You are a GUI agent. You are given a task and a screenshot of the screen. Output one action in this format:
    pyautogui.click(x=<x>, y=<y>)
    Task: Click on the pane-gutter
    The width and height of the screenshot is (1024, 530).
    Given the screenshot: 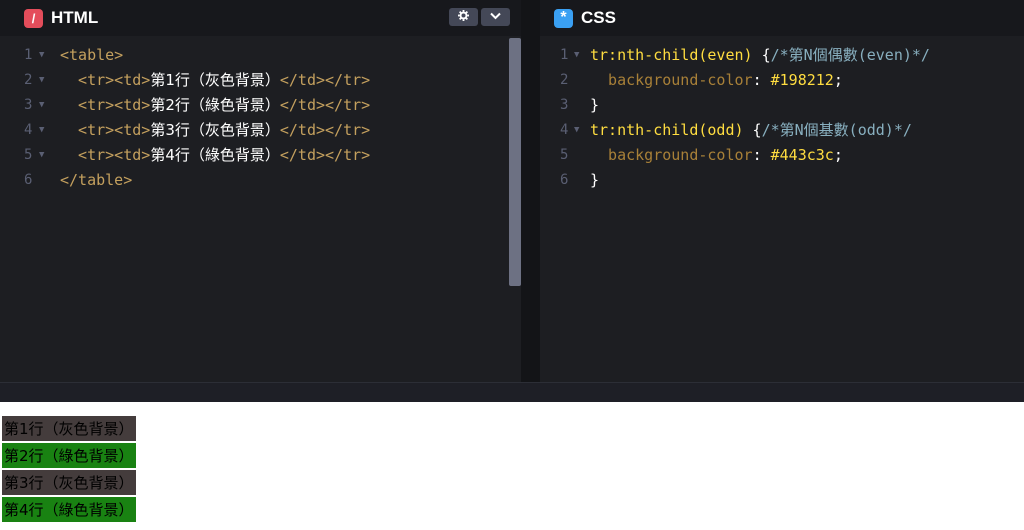 What is the action you would take?
    pyautogui.click(x=530, y=191)
    